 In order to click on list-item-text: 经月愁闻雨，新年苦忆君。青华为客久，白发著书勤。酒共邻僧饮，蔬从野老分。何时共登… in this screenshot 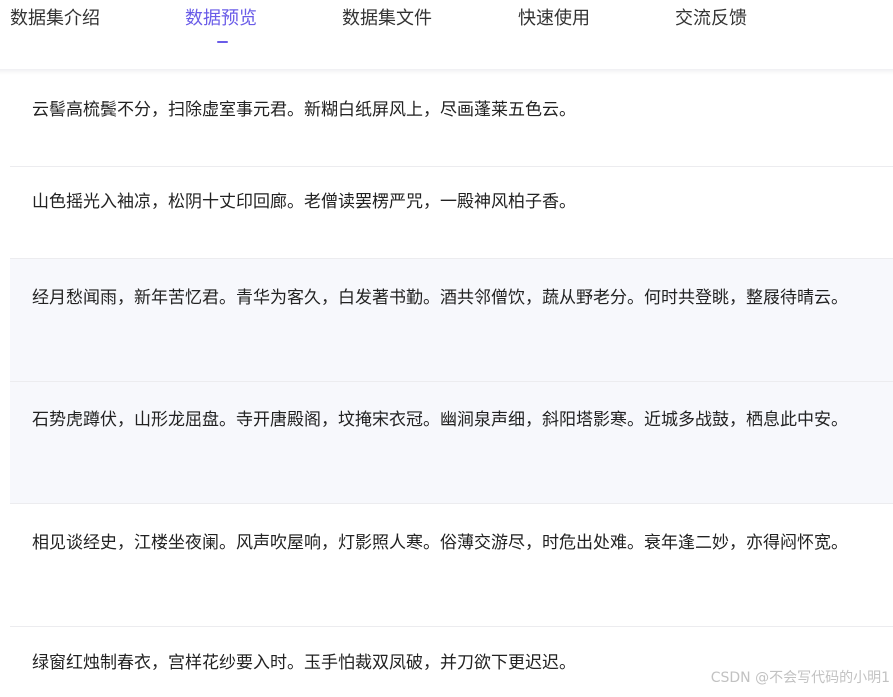, I will do `click(440, 298)`.